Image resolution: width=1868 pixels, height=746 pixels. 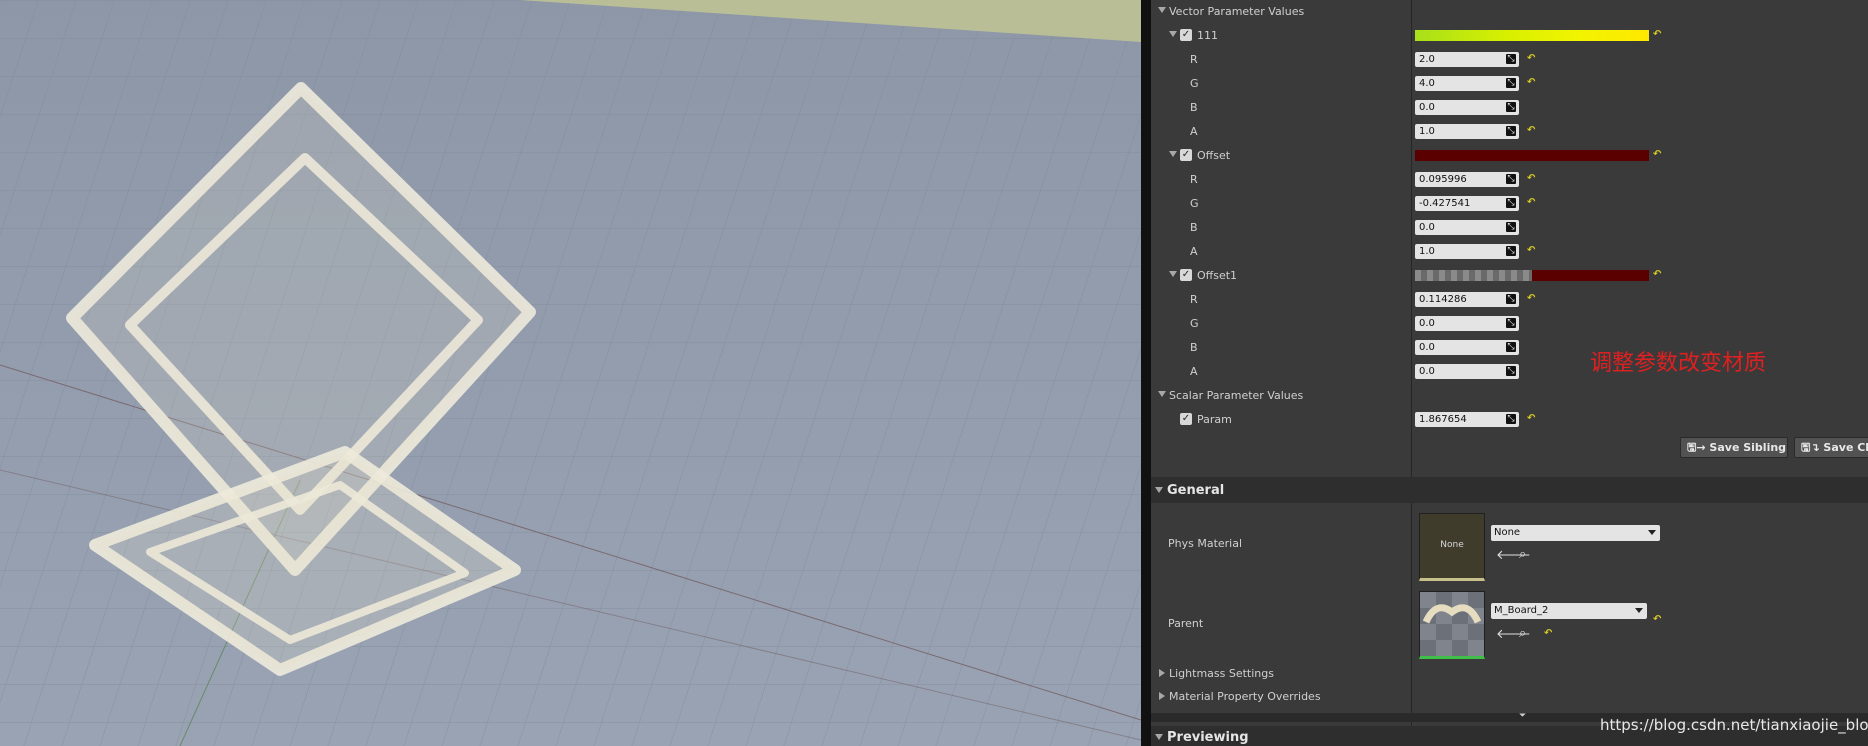 What do you see at coordinates (1194, 179) in the screenshot?
I see `channel-label: R` at bounding box center [1194, 179].